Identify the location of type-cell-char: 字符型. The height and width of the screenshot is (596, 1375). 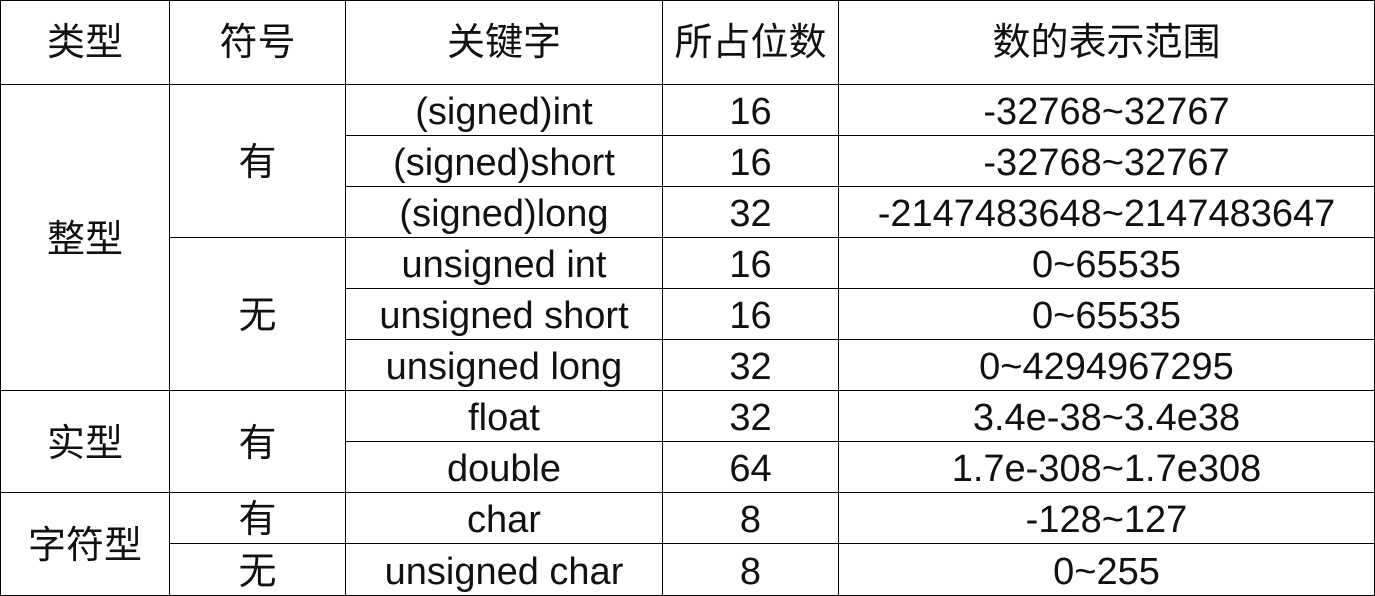
(85, 544).